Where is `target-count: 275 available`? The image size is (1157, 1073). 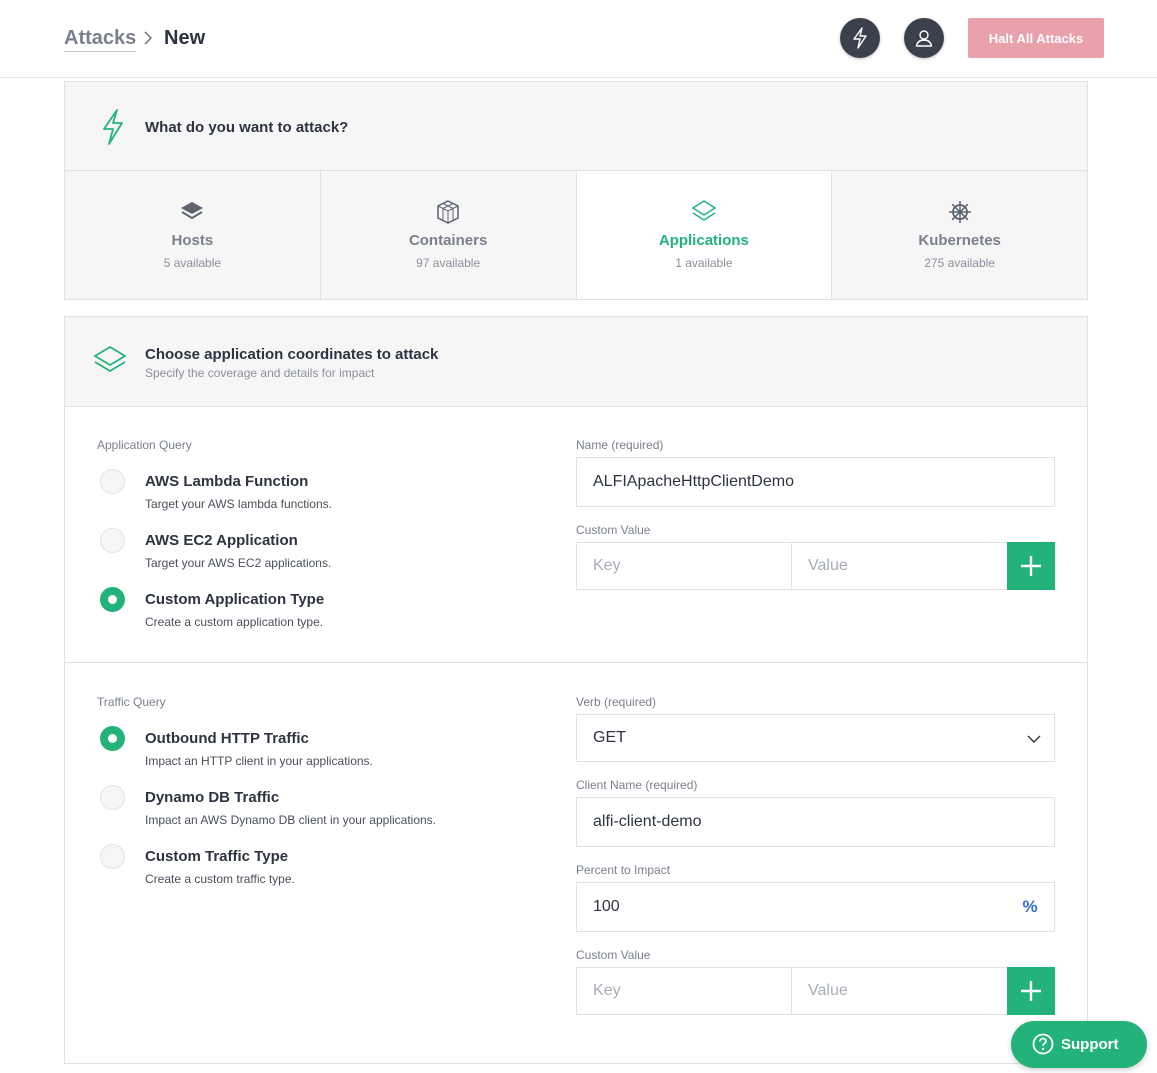 target-count: 275 available is located at coordinates (959, 263).